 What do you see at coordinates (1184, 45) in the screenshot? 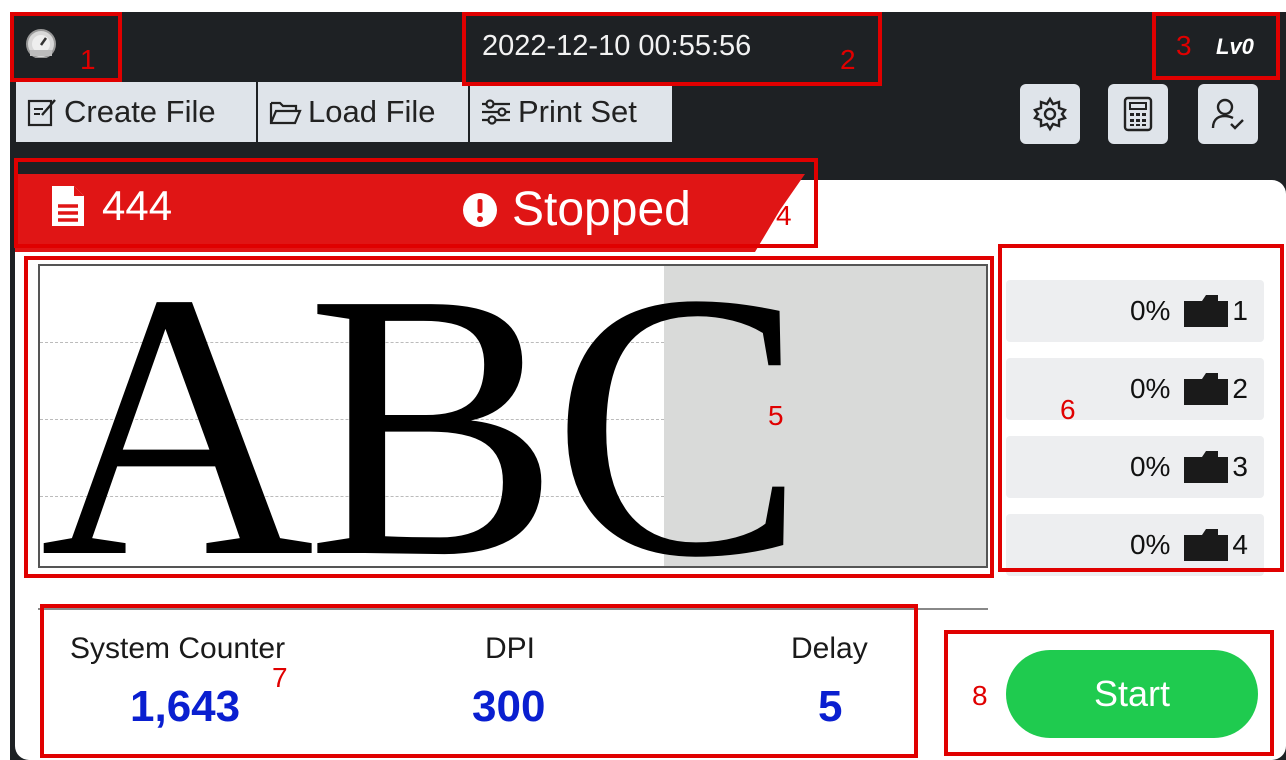
I see `annotation-number: 3` at bounding box center [1184, 45].